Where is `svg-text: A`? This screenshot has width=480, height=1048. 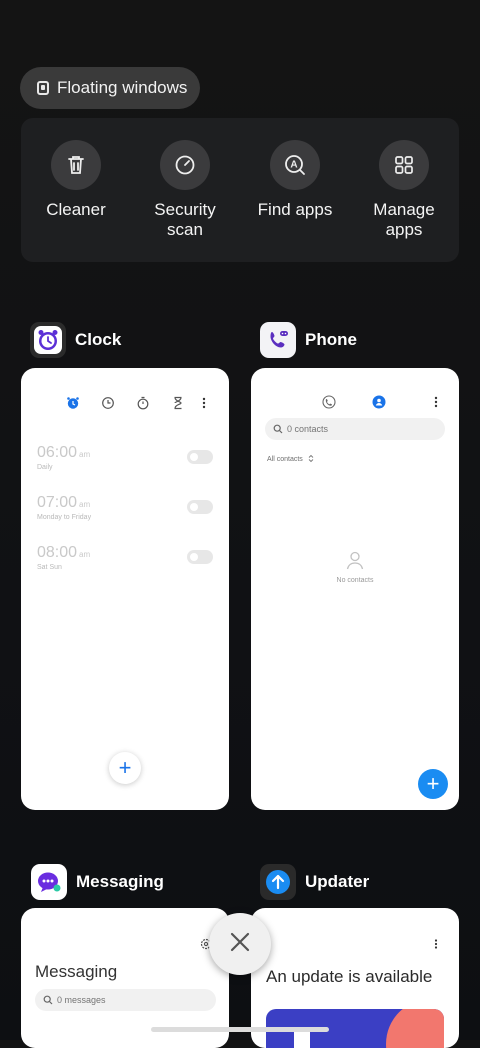 svg-text: A is located at coordinates (293, 165).